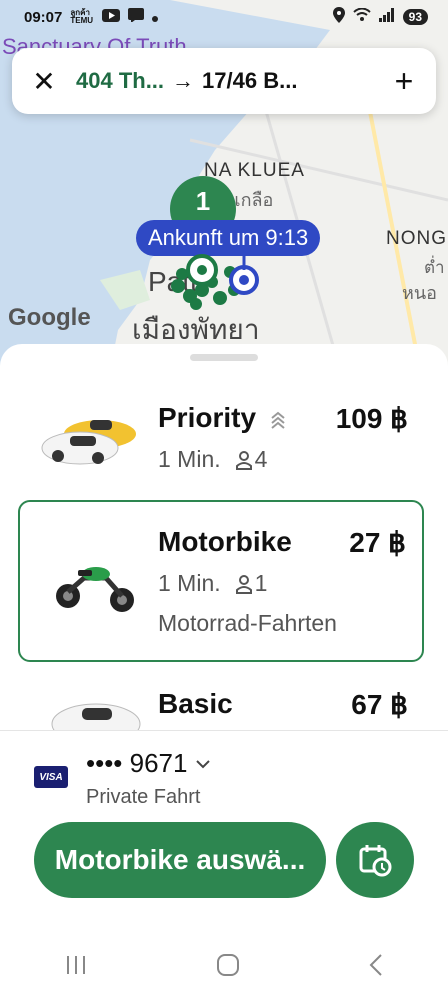 The width and height of the screenshot is (448, 1000). What do you see at coordinates (376, 965) in the screenshot?
I see `back-icon` at bounding box center [376, 965].